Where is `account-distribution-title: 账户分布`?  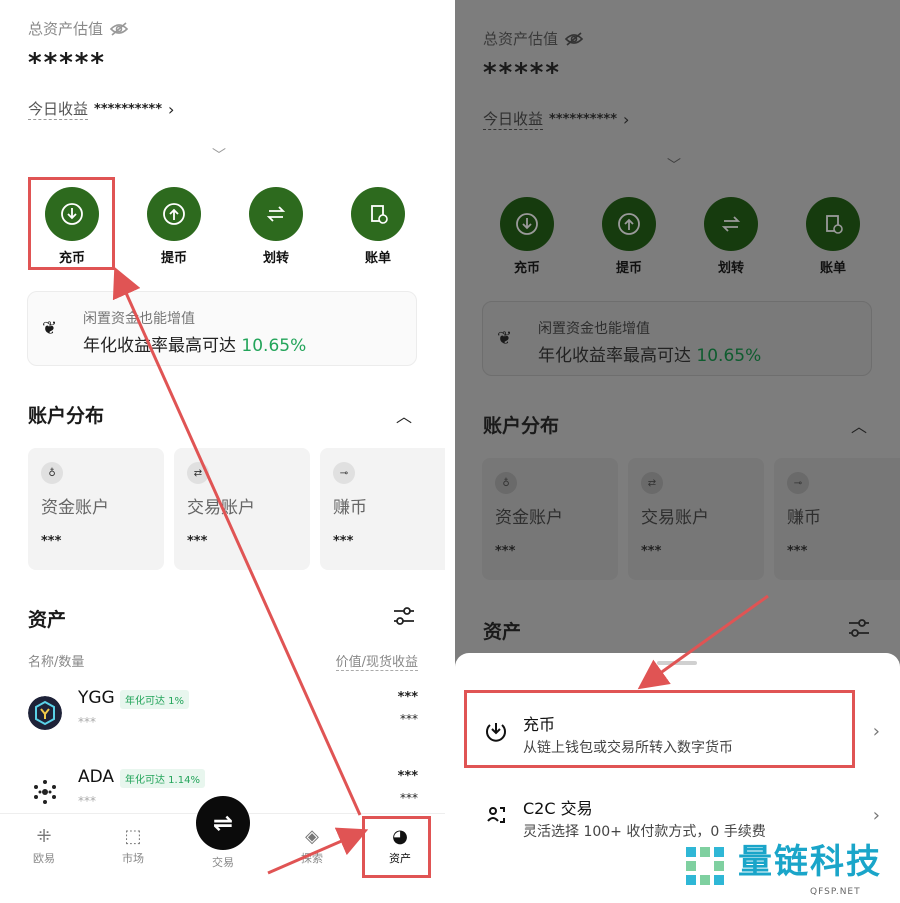 account-distribution-title: 账户分布 is located at coordinates (66, 416).